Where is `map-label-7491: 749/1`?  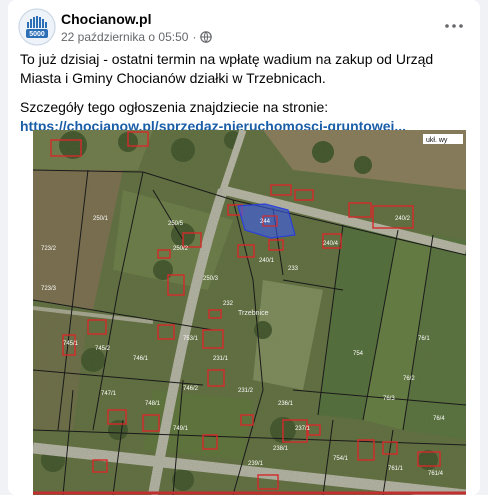
map-label-7491: 749/1 is located at coordinates (181, 429).